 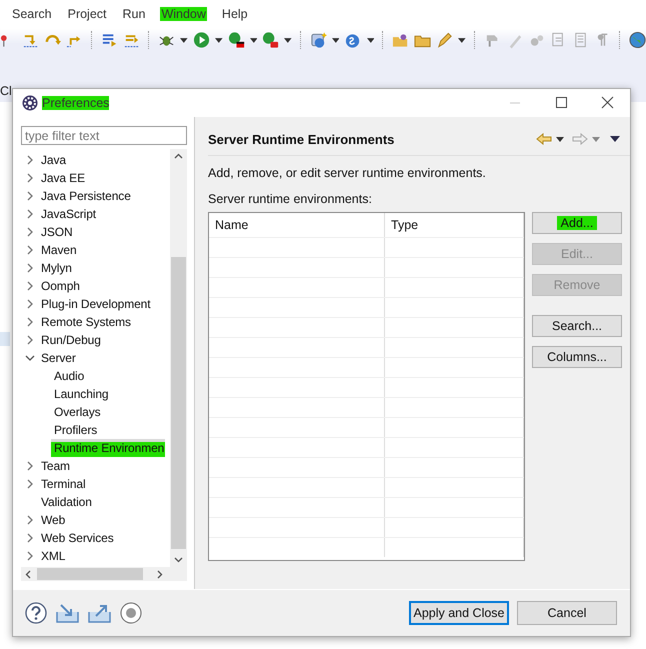 What do you see at coordinates (36, 613) in the screenshot?
I see `help-icon` at bounding box center [36, 613].